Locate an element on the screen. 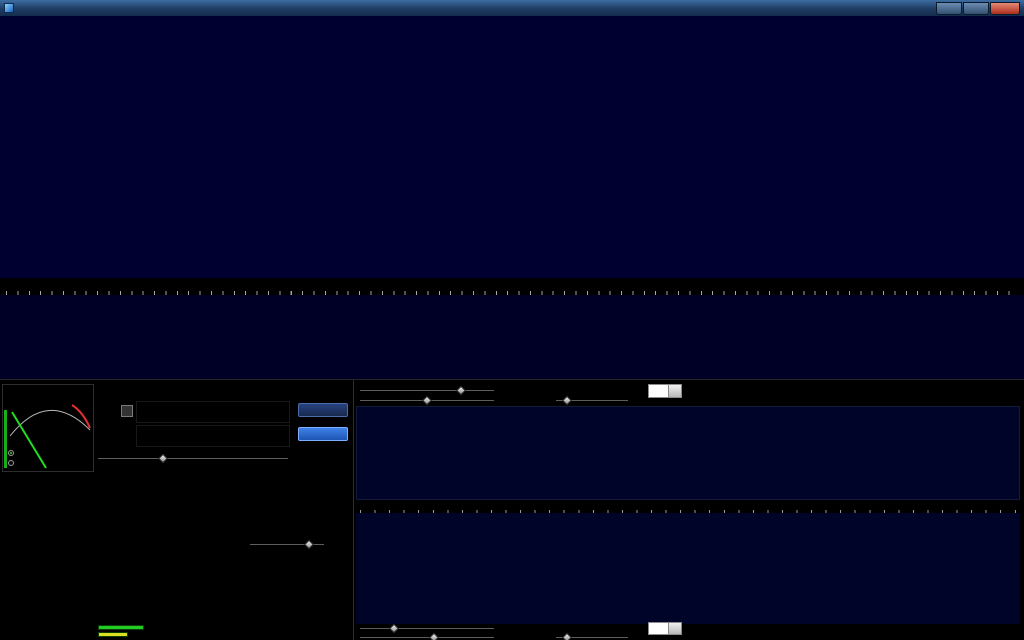  waterfall-brightness-slider-top is located at coordinates (427, 390).